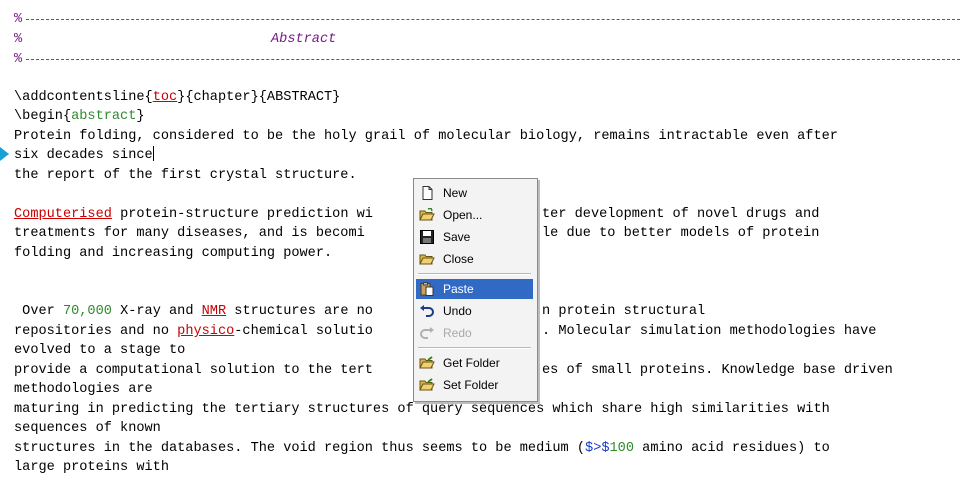  I want to click on undo-arrow-icon, so click(427, 311).